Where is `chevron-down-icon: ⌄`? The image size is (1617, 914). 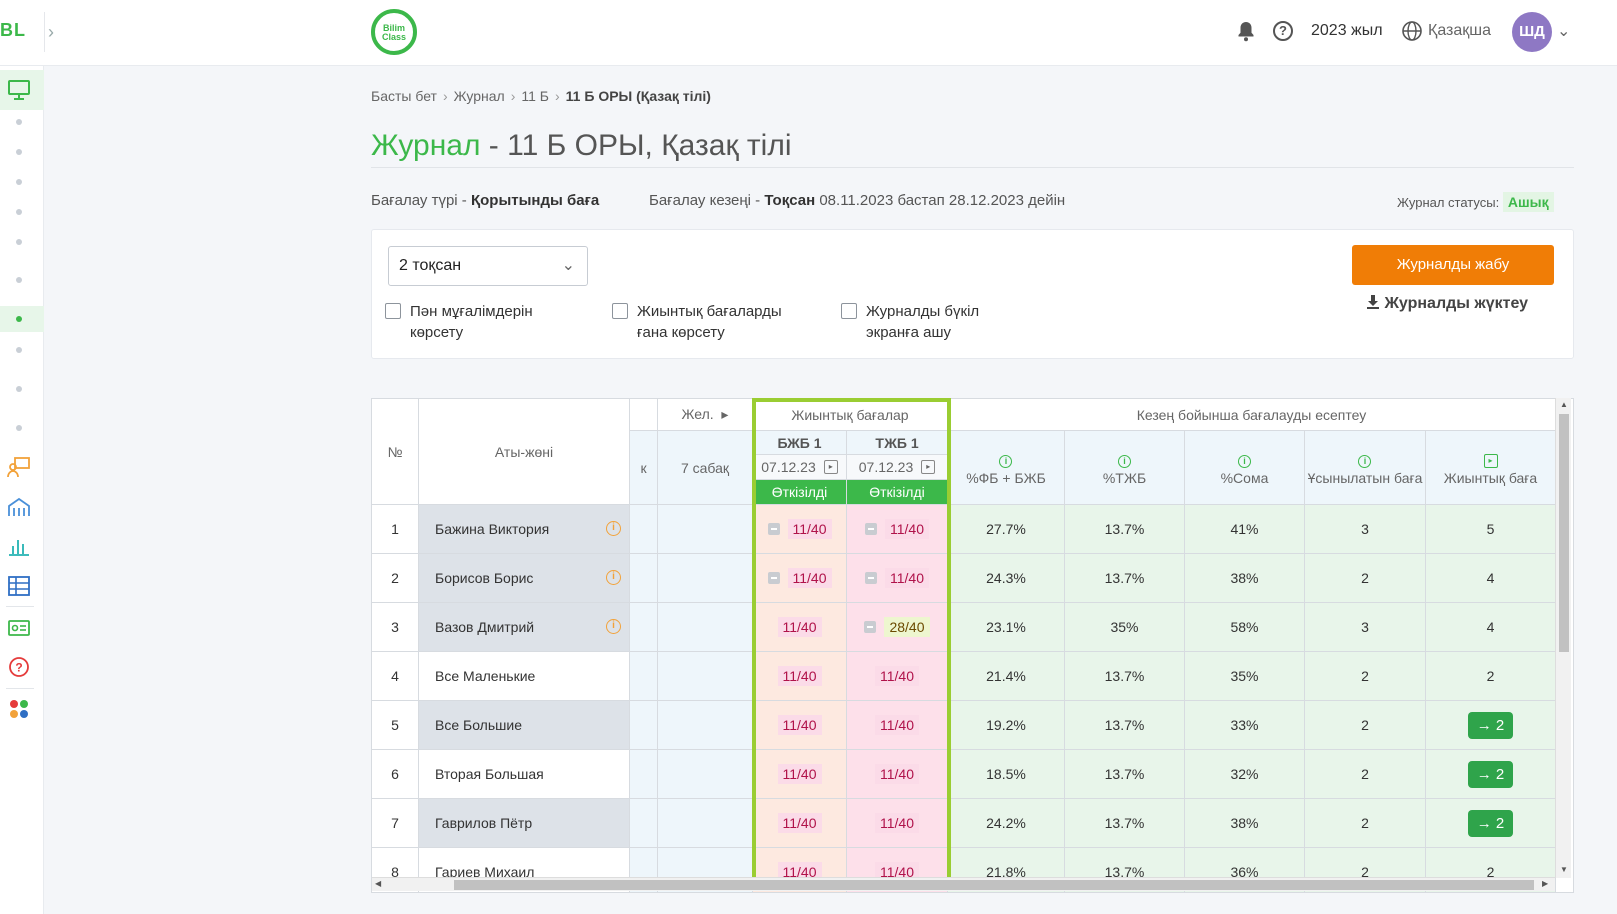
chevron-down-icon: ⌄ is located at coordinates (1563, 31).